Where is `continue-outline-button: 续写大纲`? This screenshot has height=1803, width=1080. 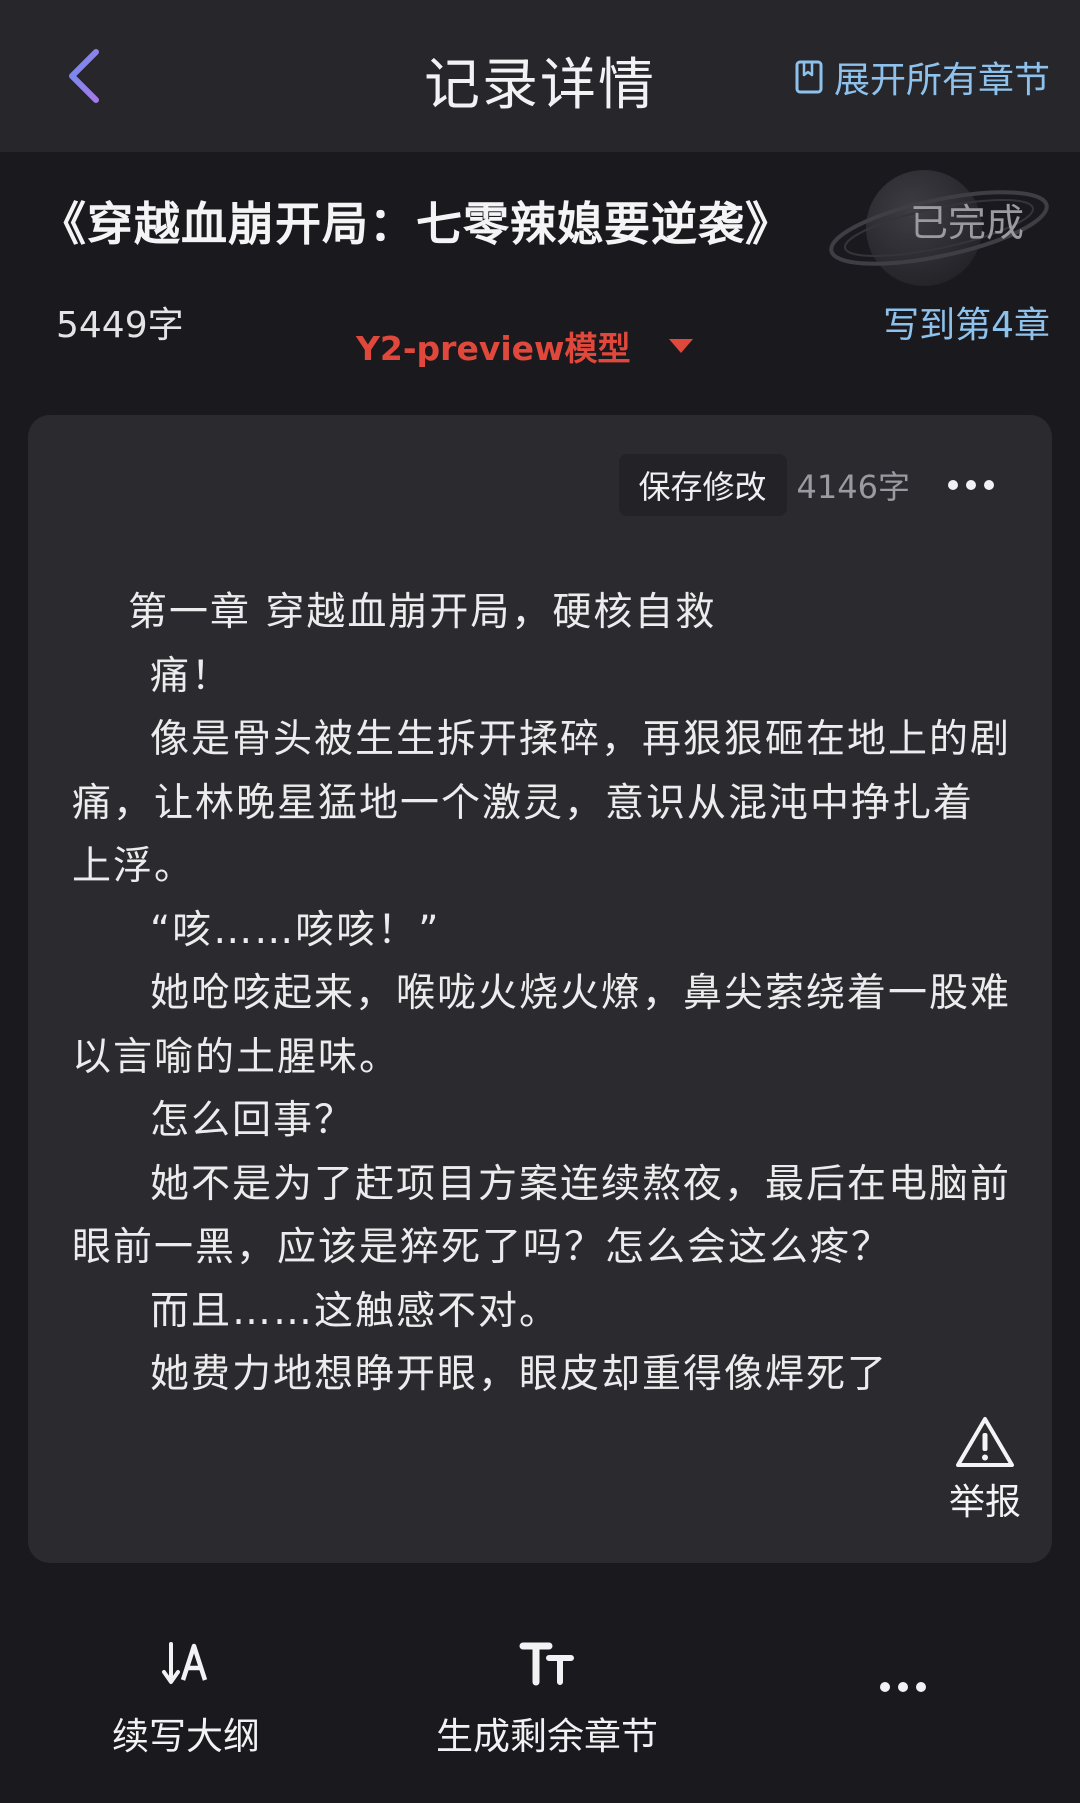
continue-outline-button: 续写大纲 is located at coordinates (186, 1700).